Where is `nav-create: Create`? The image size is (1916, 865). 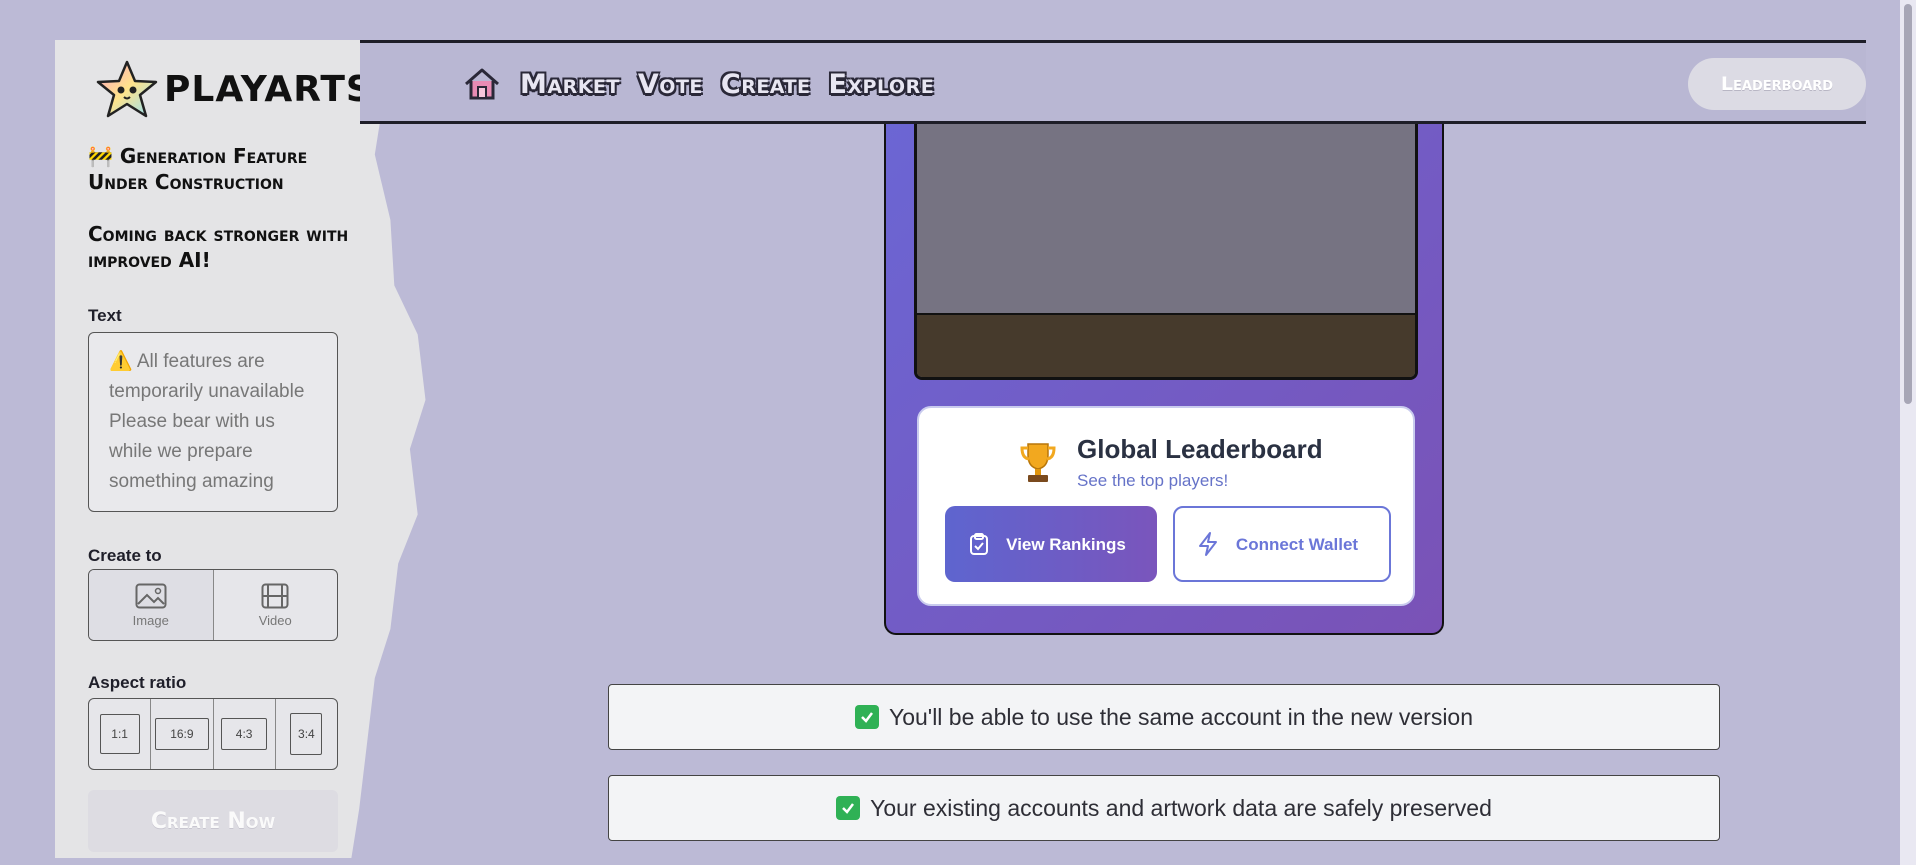 nav-create: Create is located at coordinates (766, 84).